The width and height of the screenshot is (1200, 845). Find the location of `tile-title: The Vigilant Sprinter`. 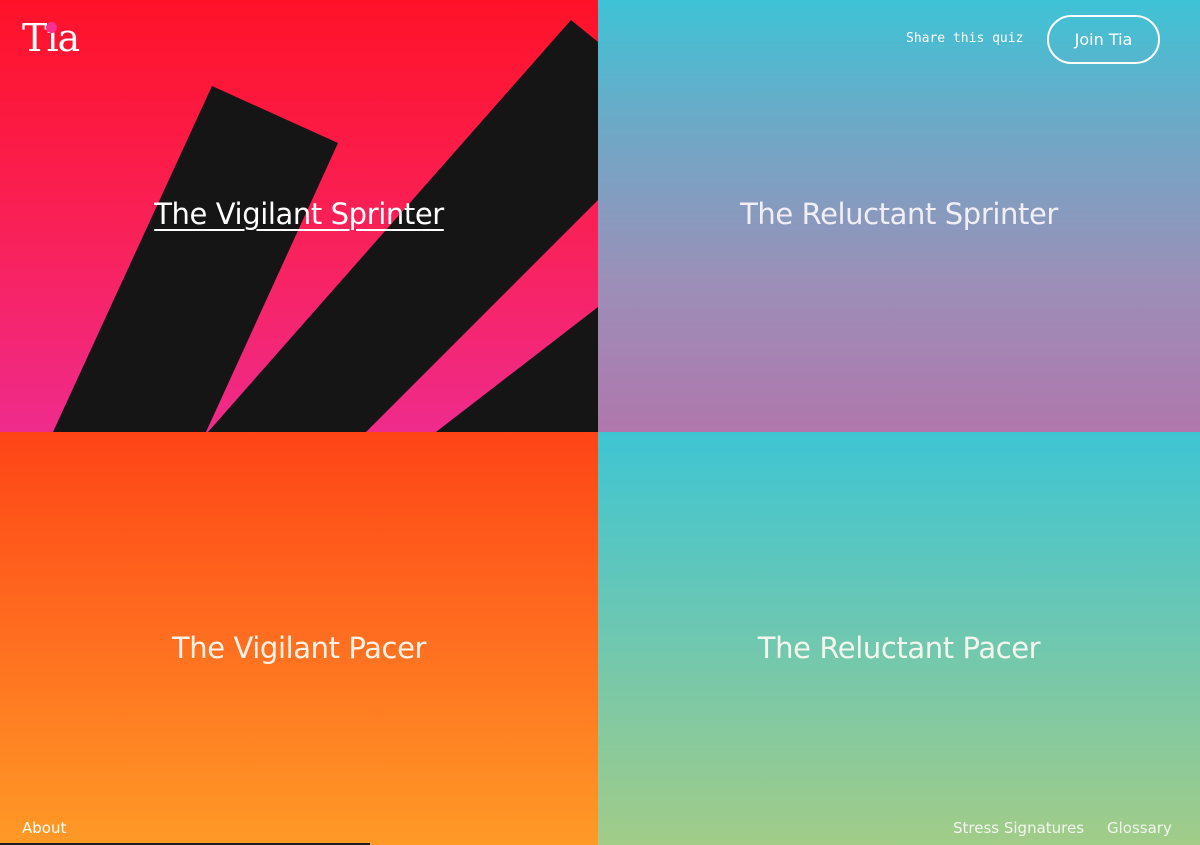

tile-title: The Vigilant Sprinter is located at coordinates (299, 214).